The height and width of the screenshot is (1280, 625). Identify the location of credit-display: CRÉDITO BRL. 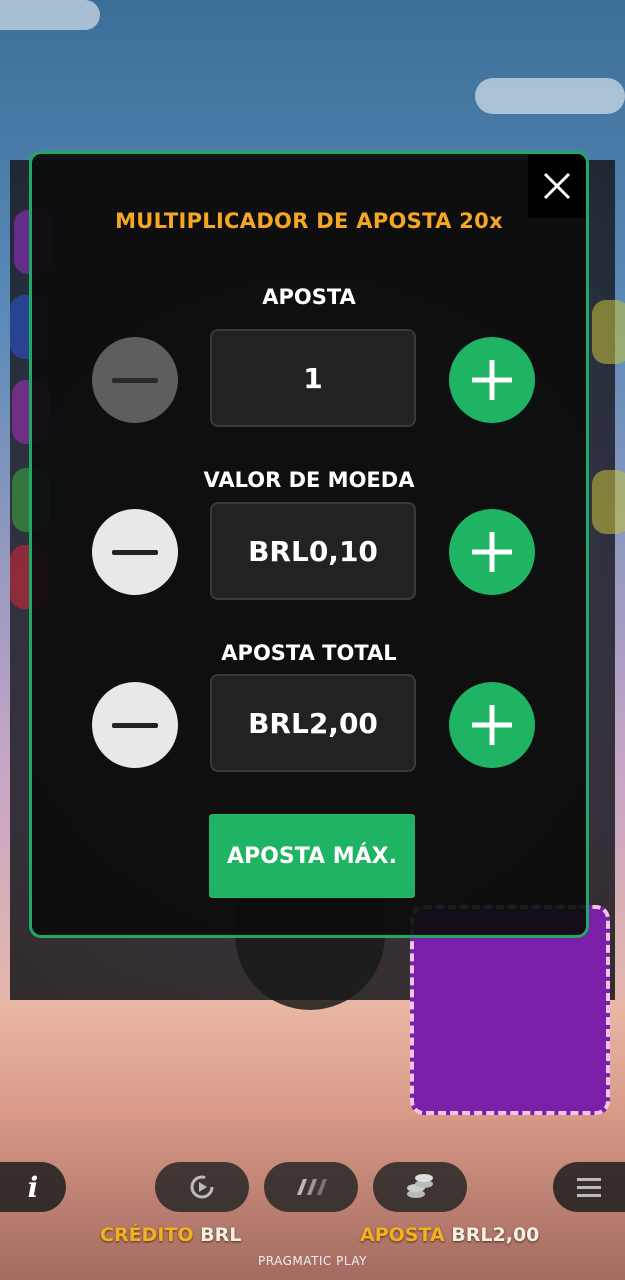
(170, 1235).